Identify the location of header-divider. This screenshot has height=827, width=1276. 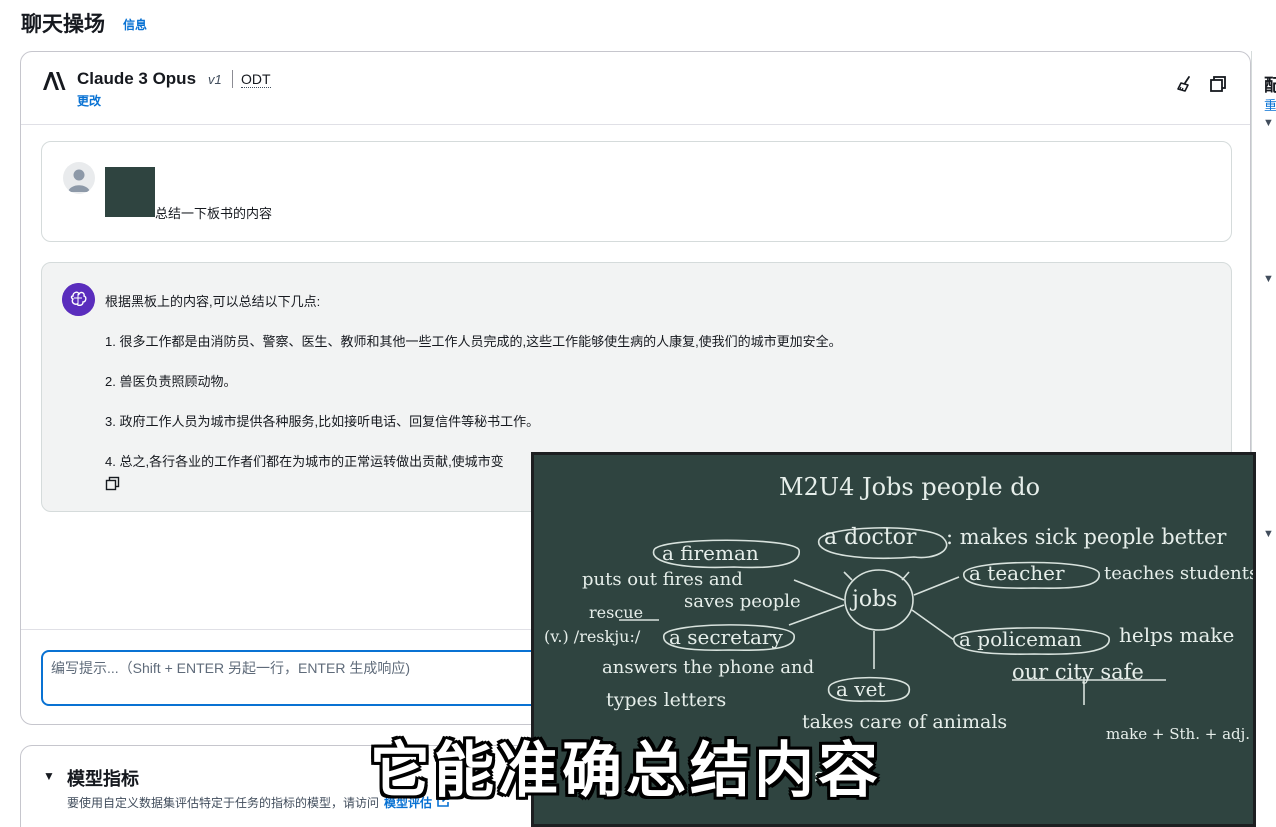
(232, 79).